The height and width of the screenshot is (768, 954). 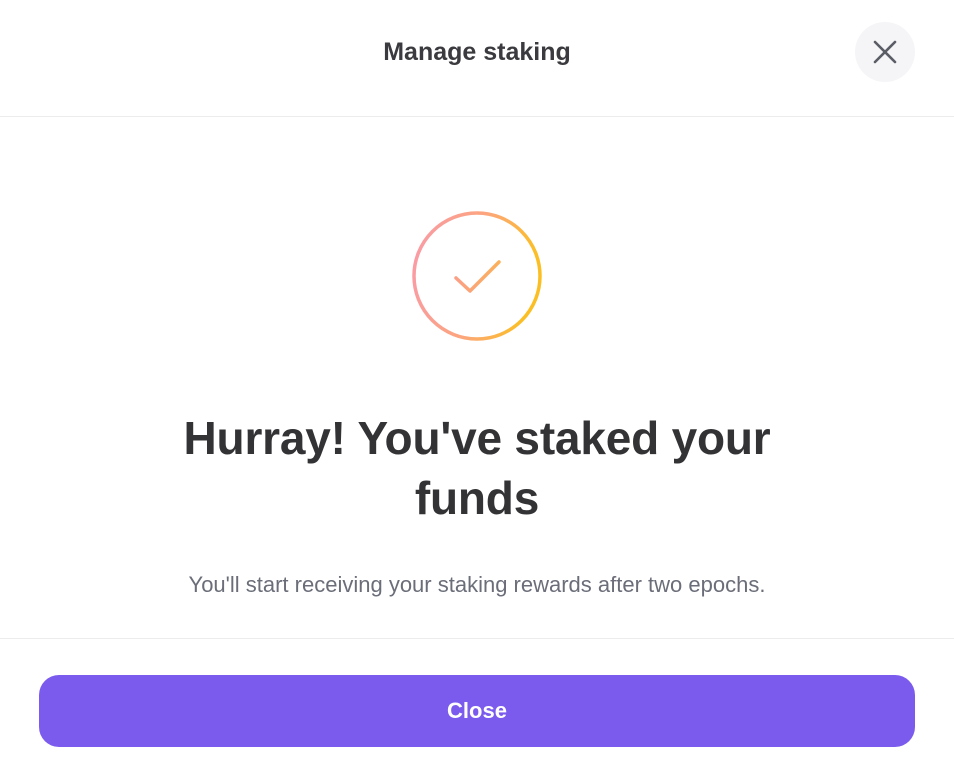 I want to click on footer-divider, so click(x=477, y=638).